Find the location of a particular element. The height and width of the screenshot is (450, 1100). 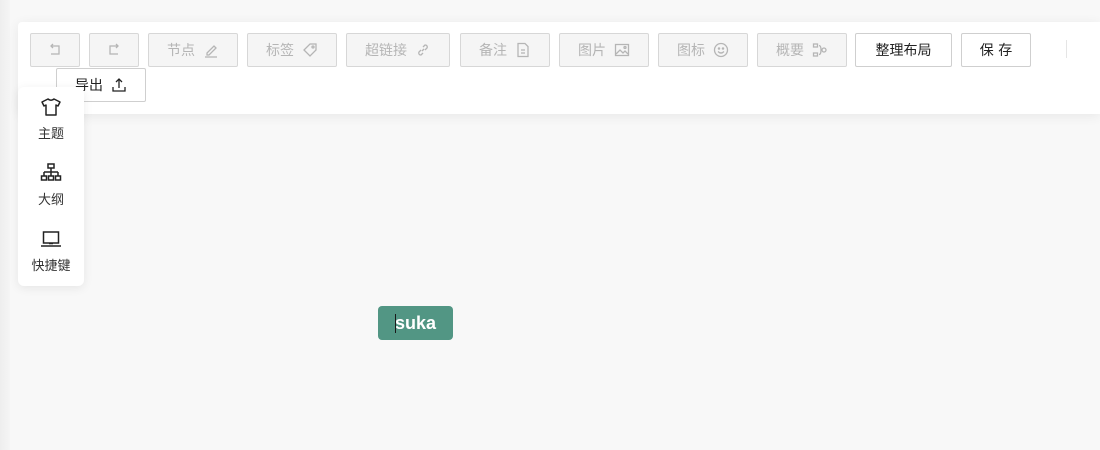

node-button: 节点 is located at coordinates (193, 50).